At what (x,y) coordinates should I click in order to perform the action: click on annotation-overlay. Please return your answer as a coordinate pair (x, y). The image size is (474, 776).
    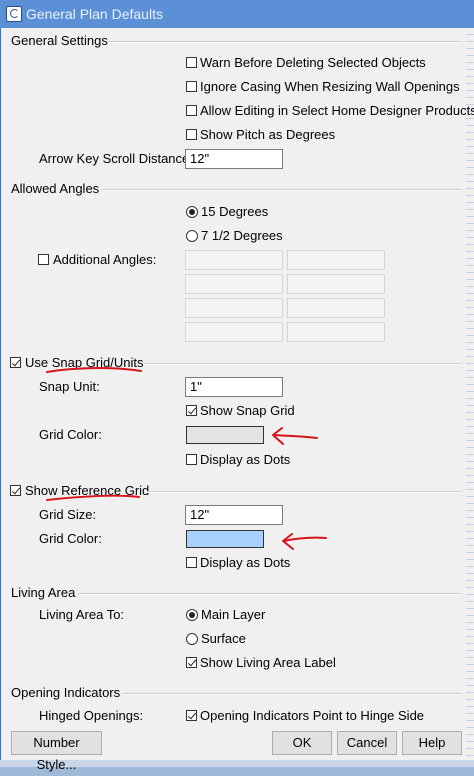
    Looking at the image, I should click on (186, 458).